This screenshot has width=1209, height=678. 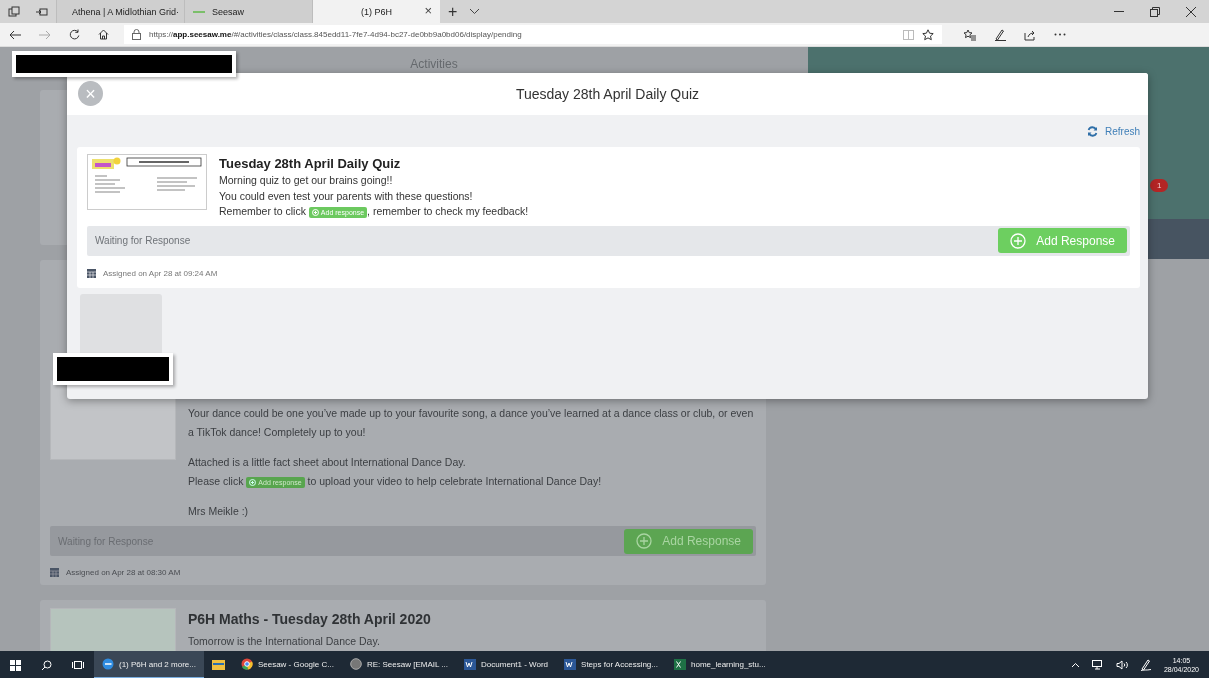 What do you see at coordinates (471, 423) in the screenshot?
I see `description-text: Your dance could be one you’ve made up to your favourite song, a dance you’ve learned at a dance class or club, or even a TikTok dance! Completely up to you!` at bounding box center [471, 423].